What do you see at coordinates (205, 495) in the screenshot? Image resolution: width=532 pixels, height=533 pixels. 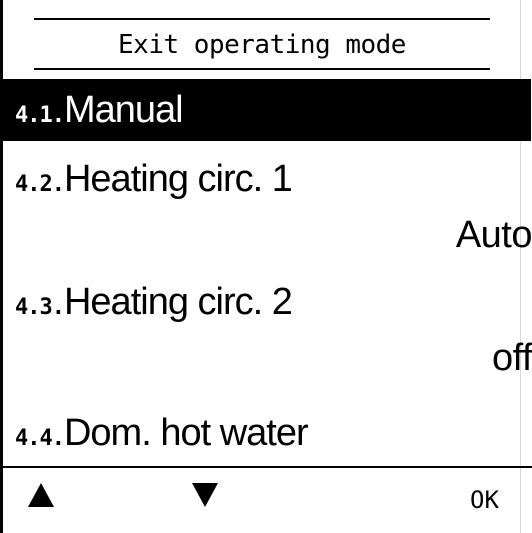 I see `down-arrow-icon` at bounding box center [205, 495].